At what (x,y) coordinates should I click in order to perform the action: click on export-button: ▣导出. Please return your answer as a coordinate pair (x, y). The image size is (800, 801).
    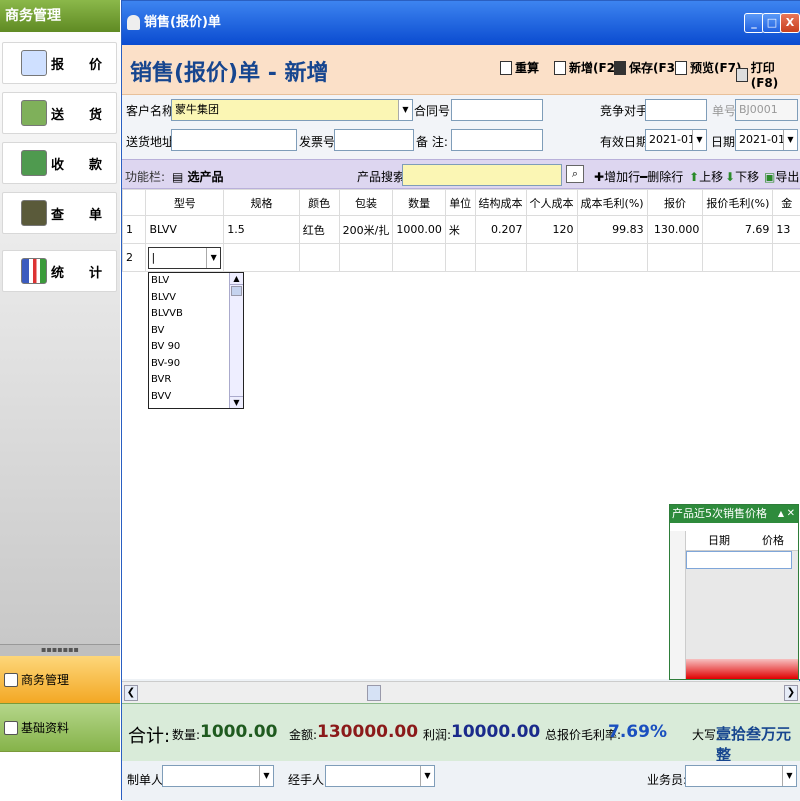
    Looking at the image, I should click on (781, 176).